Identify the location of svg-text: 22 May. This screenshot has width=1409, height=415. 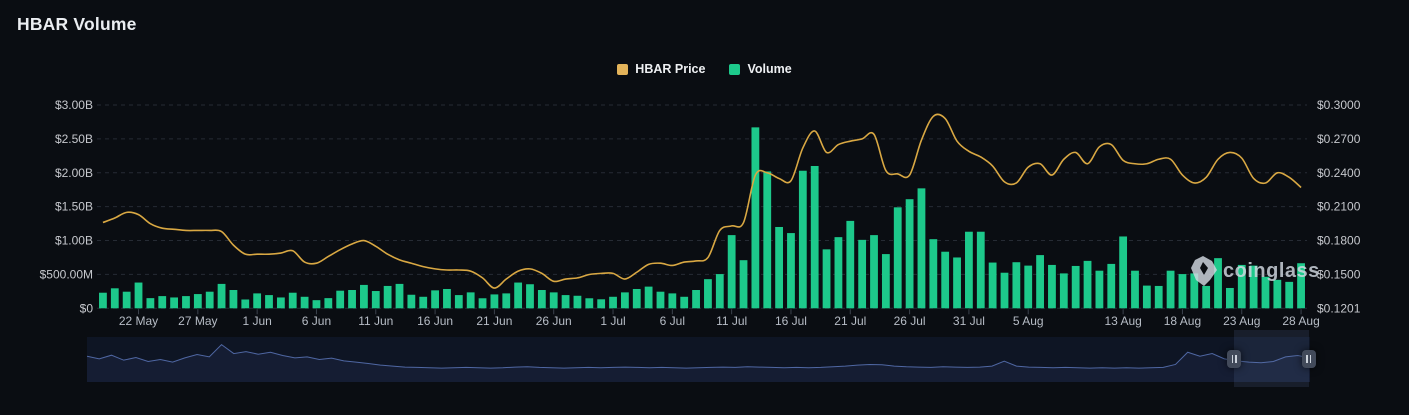
(138, 321).